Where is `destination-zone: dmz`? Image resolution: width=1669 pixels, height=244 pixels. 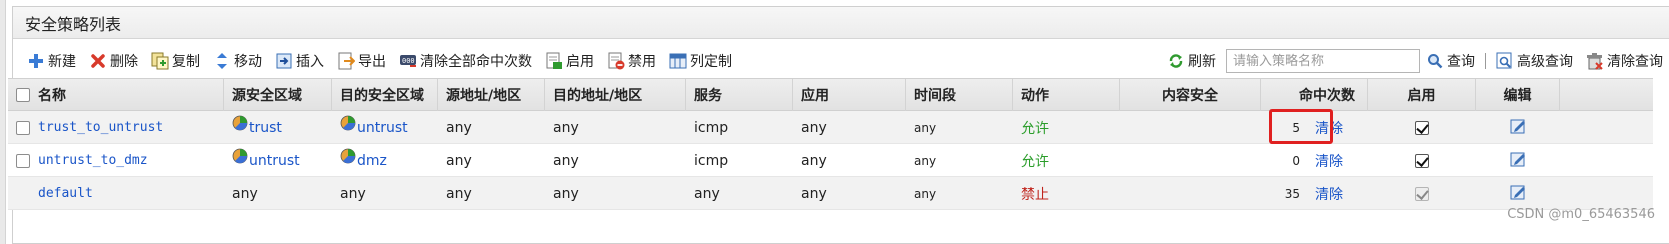 destination-zone: dmz is located at coordinates (363, 158).